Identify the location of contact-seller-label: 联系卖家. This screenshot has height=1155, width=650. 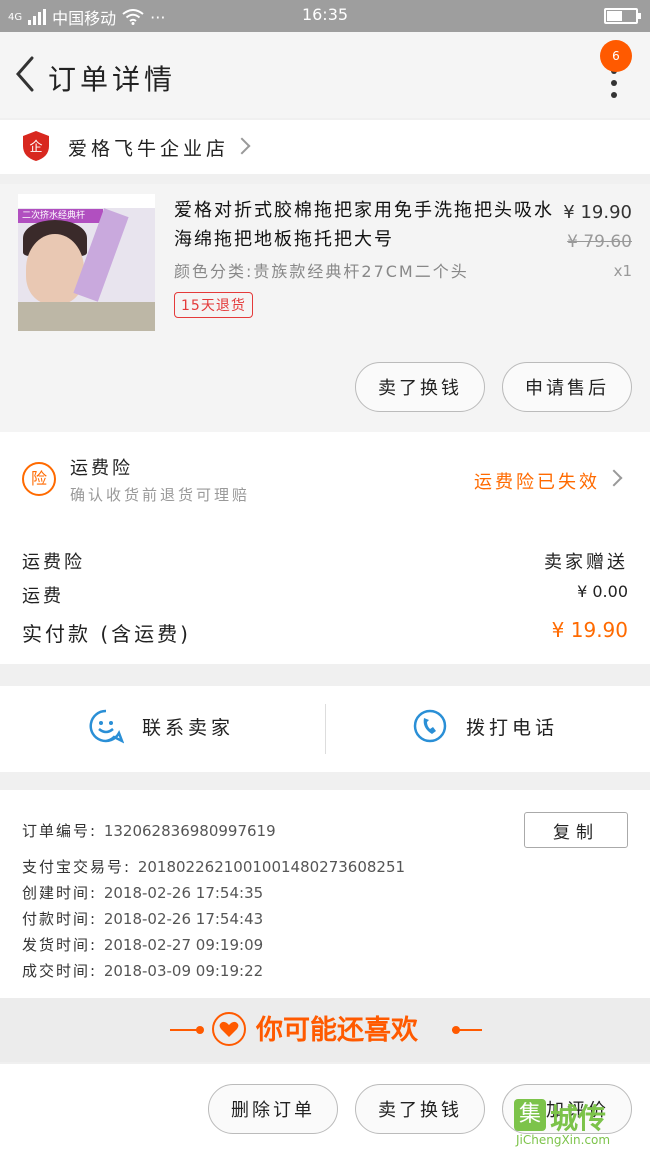
(188, 727).